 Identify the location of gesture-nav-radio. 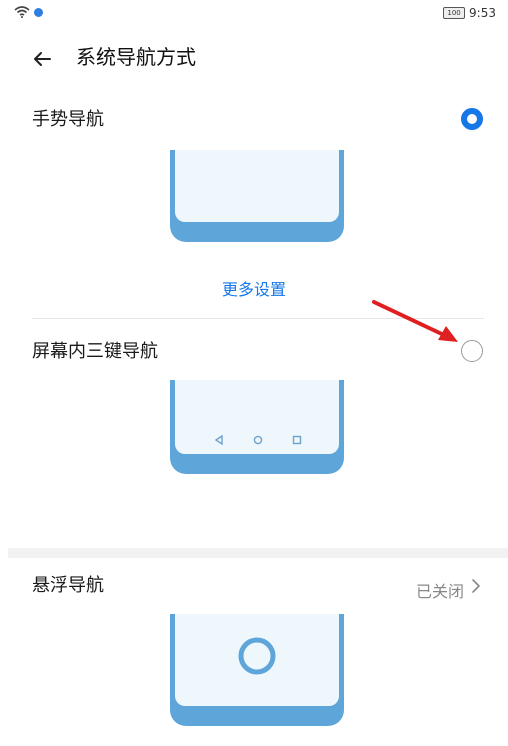
(472, 119).